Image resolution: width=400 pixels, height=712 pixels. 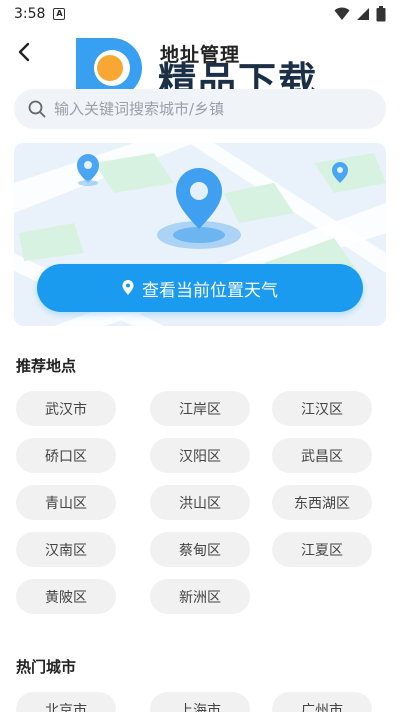 What do you see at coordinates (66, 502) in the screenshot?
I see `recommended-place-chip: 青山区` at bounding box center [66, 502].